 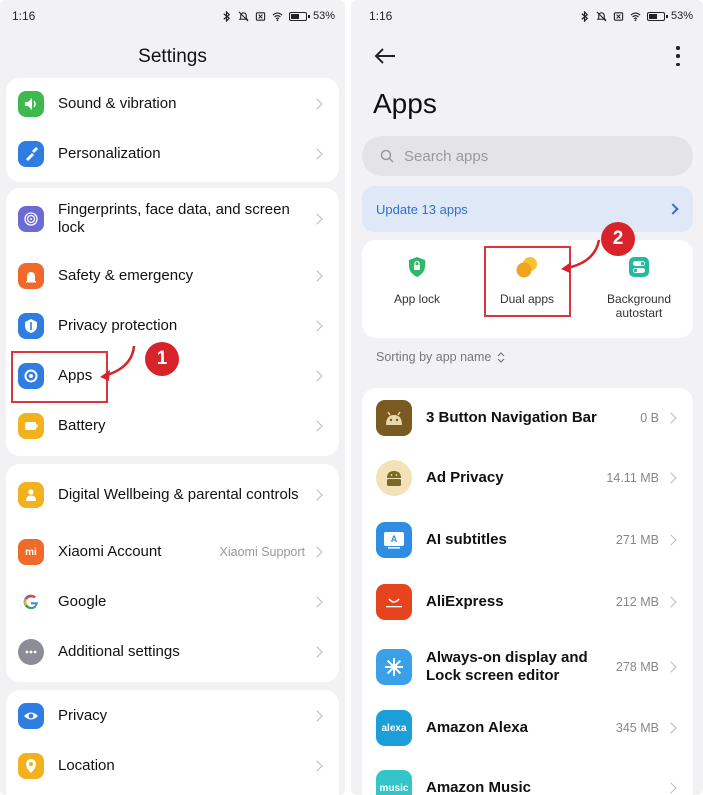 What do you see at coordinates (172, 716) in the screenshot?
I see `settings-item-privacy: Privacy` at bounding box center [172, 716].